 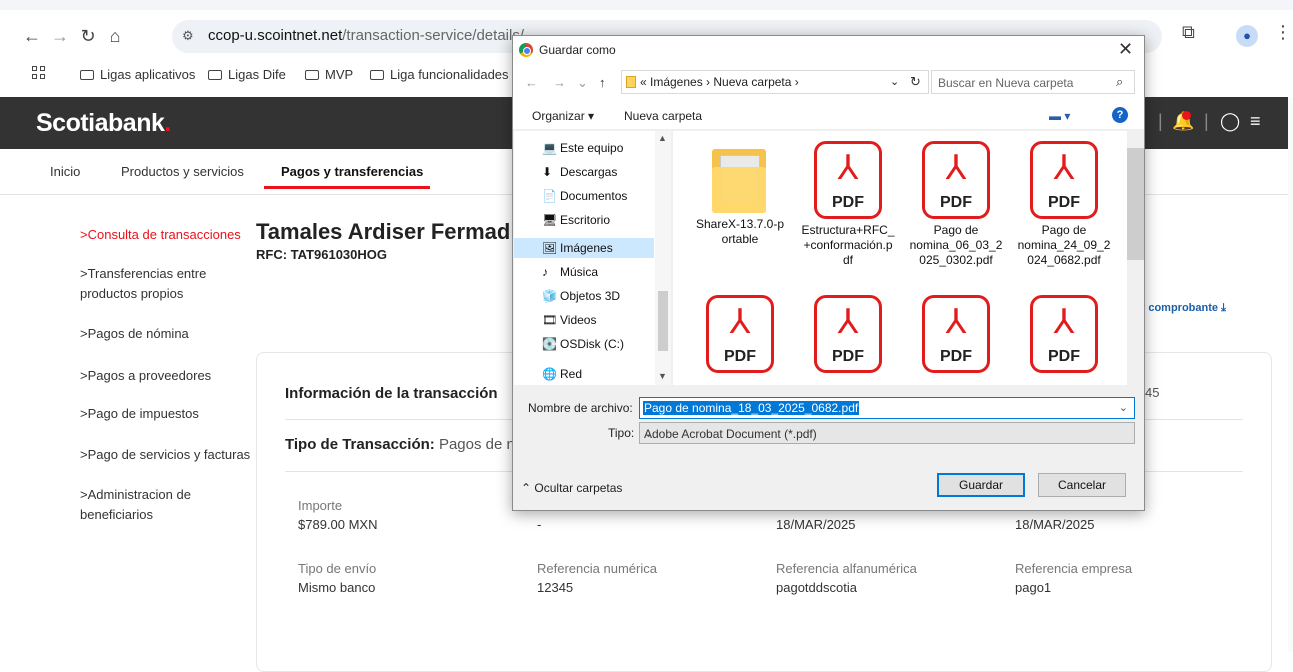 What do you see at coordinates (1033, 82) in the screenshot?
I see `dialog-search-input: Buscar en Nueva carpeta ⌕` at bounding box center [1033, 82].